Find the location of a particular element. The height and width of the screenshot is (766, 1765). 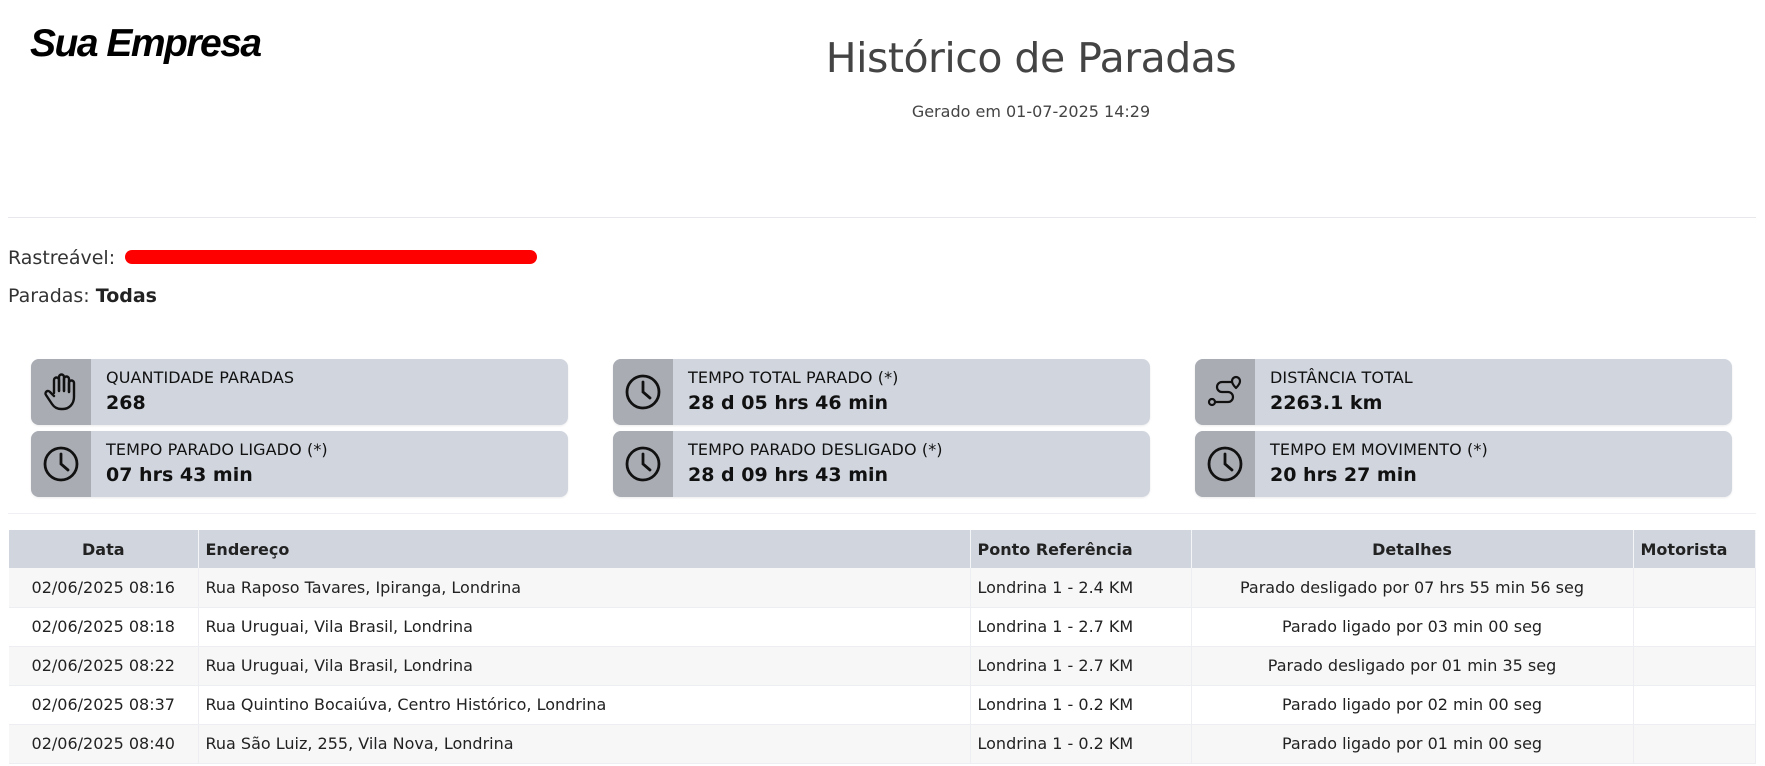

card-stop-count: QUANTIDADE PARADAS 268 is located at coordinates (299, 392).